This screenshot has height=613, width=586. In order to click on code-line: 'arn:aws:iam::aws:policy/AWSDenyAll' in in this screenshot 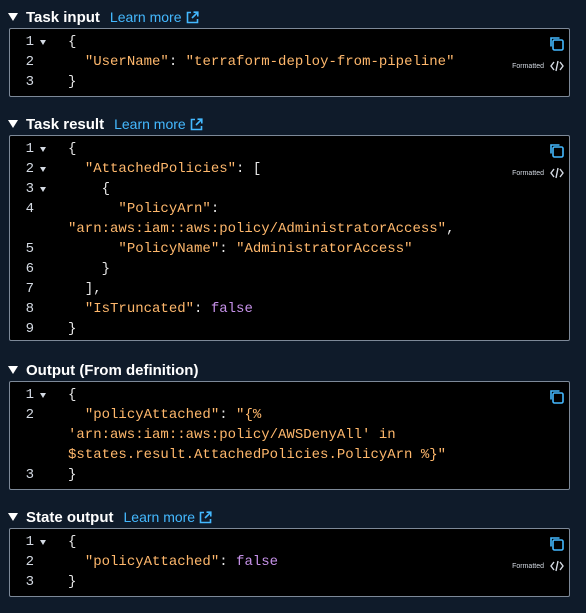, I will do `click(289, 435)`.